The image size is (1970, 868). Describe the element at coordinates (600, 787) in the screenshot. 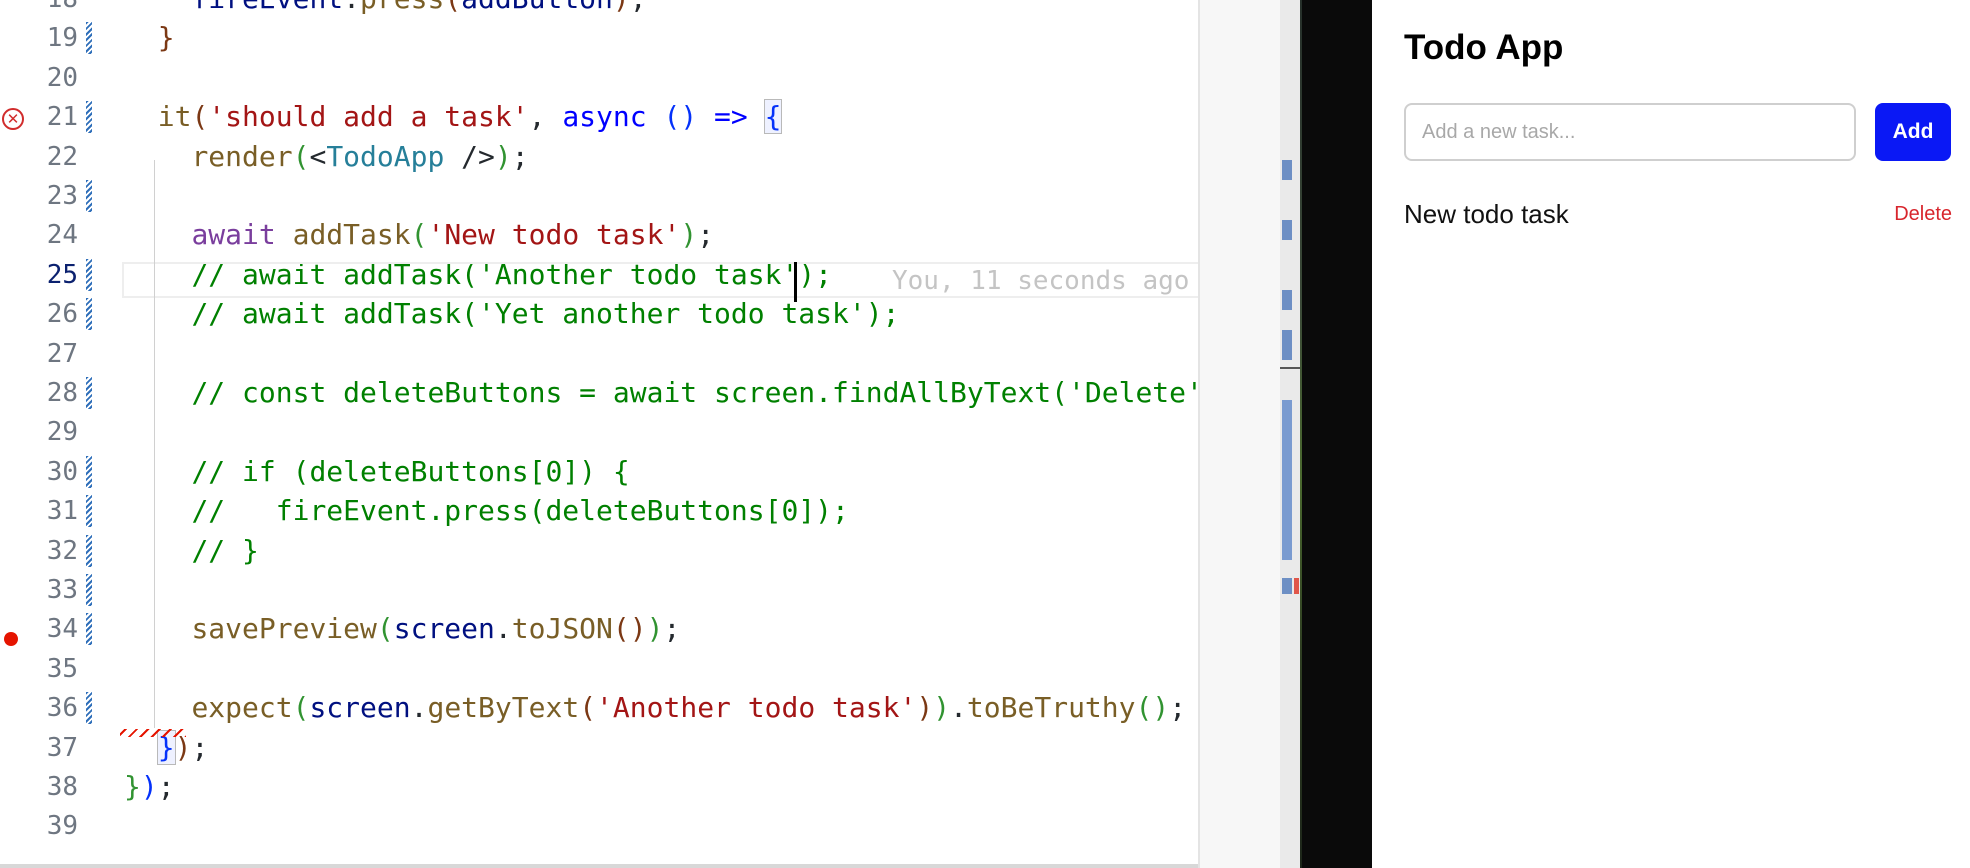

I see `code-line: 38});` at that location.